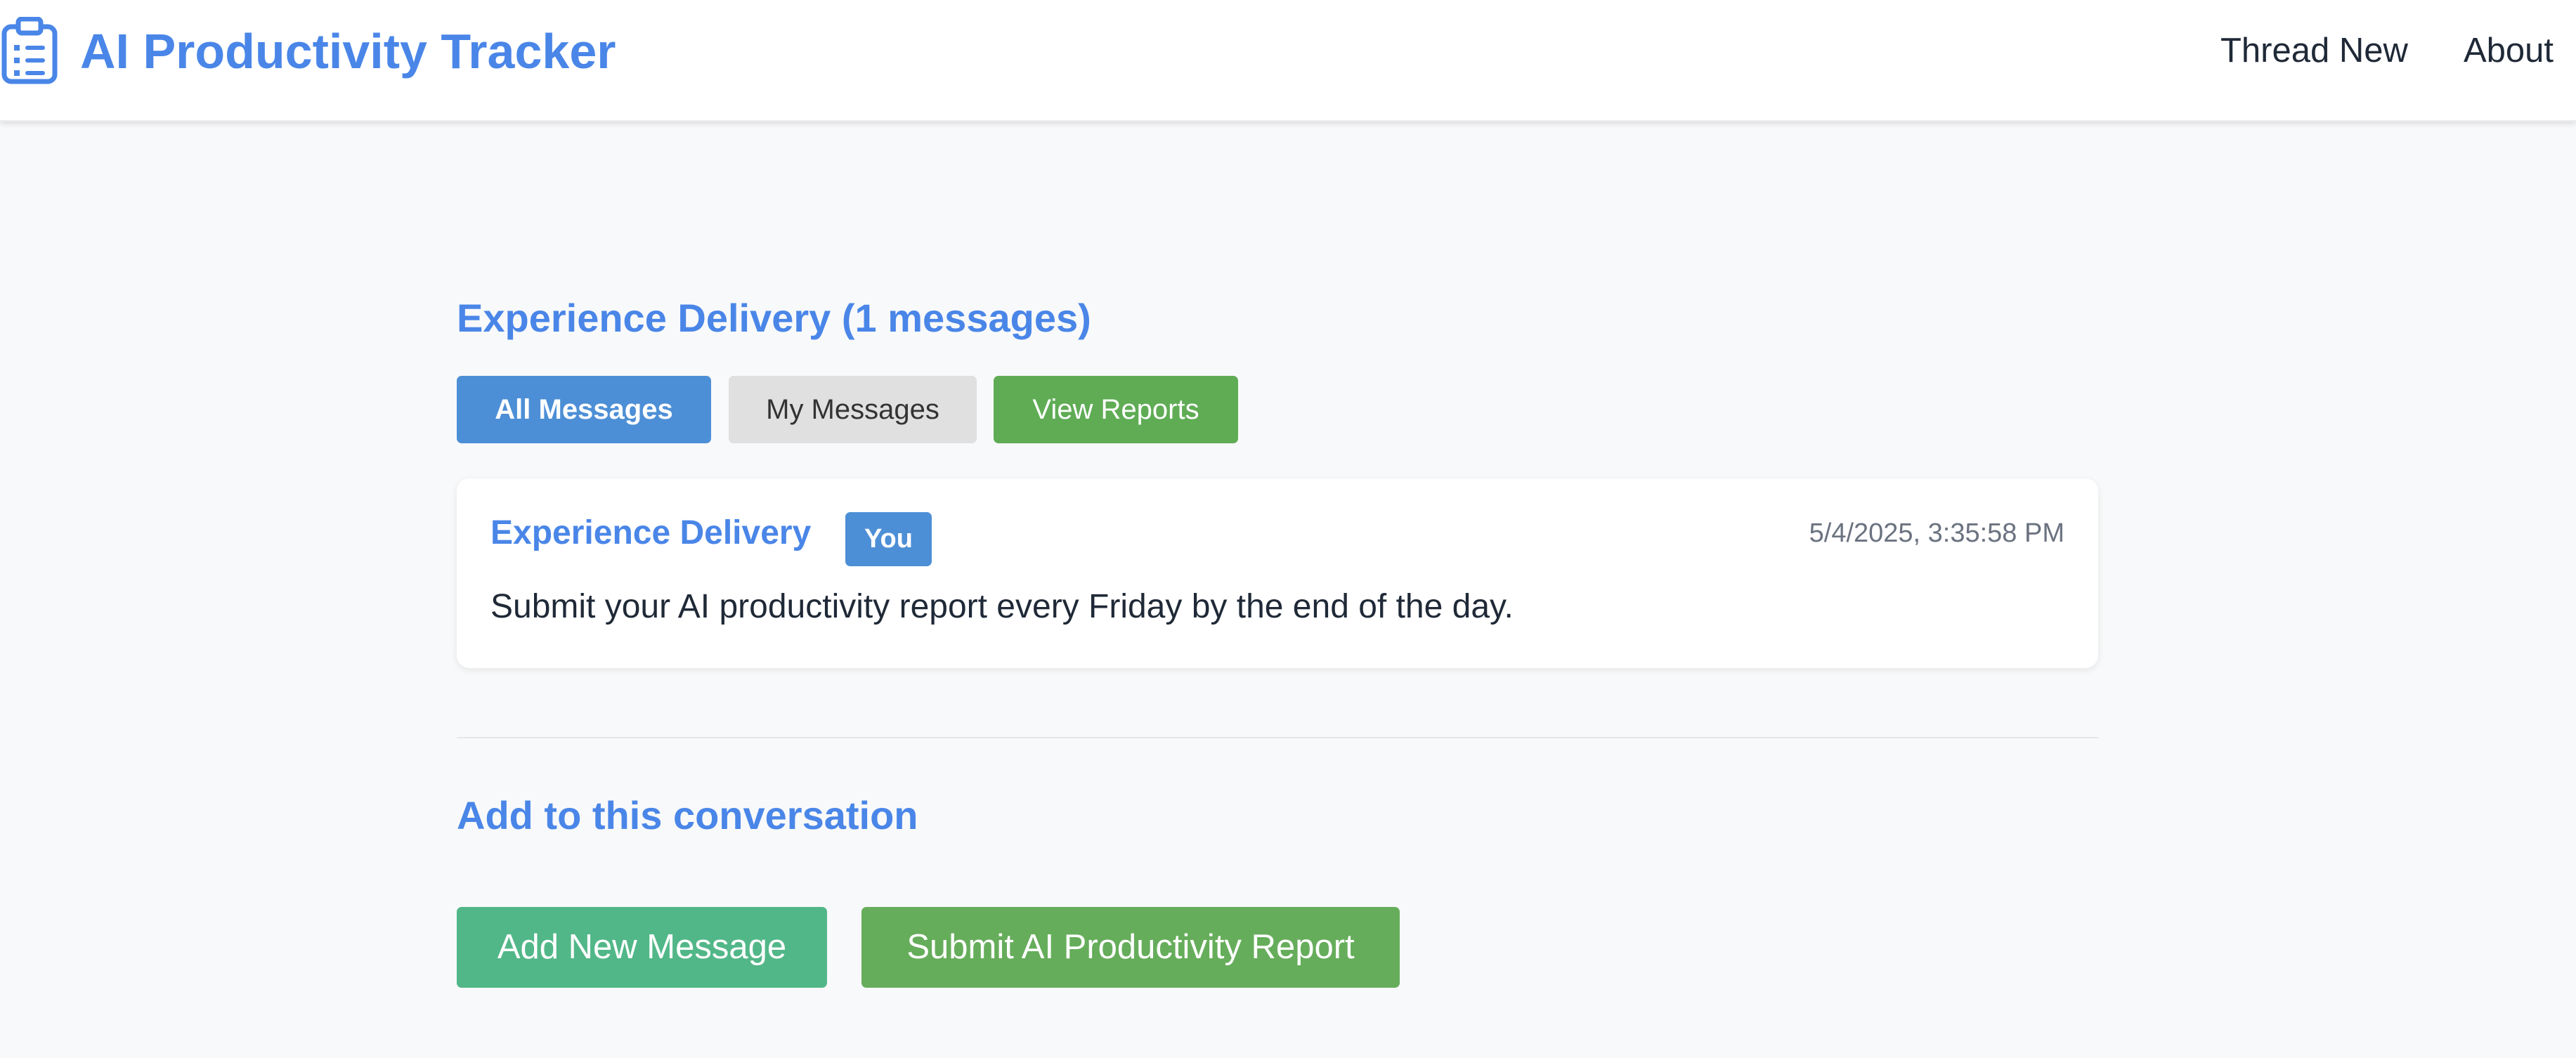  Describe the element at coordinates (2314, 51) in the screenshot. I see `nav-thread-new-link: Thread New` at that location.